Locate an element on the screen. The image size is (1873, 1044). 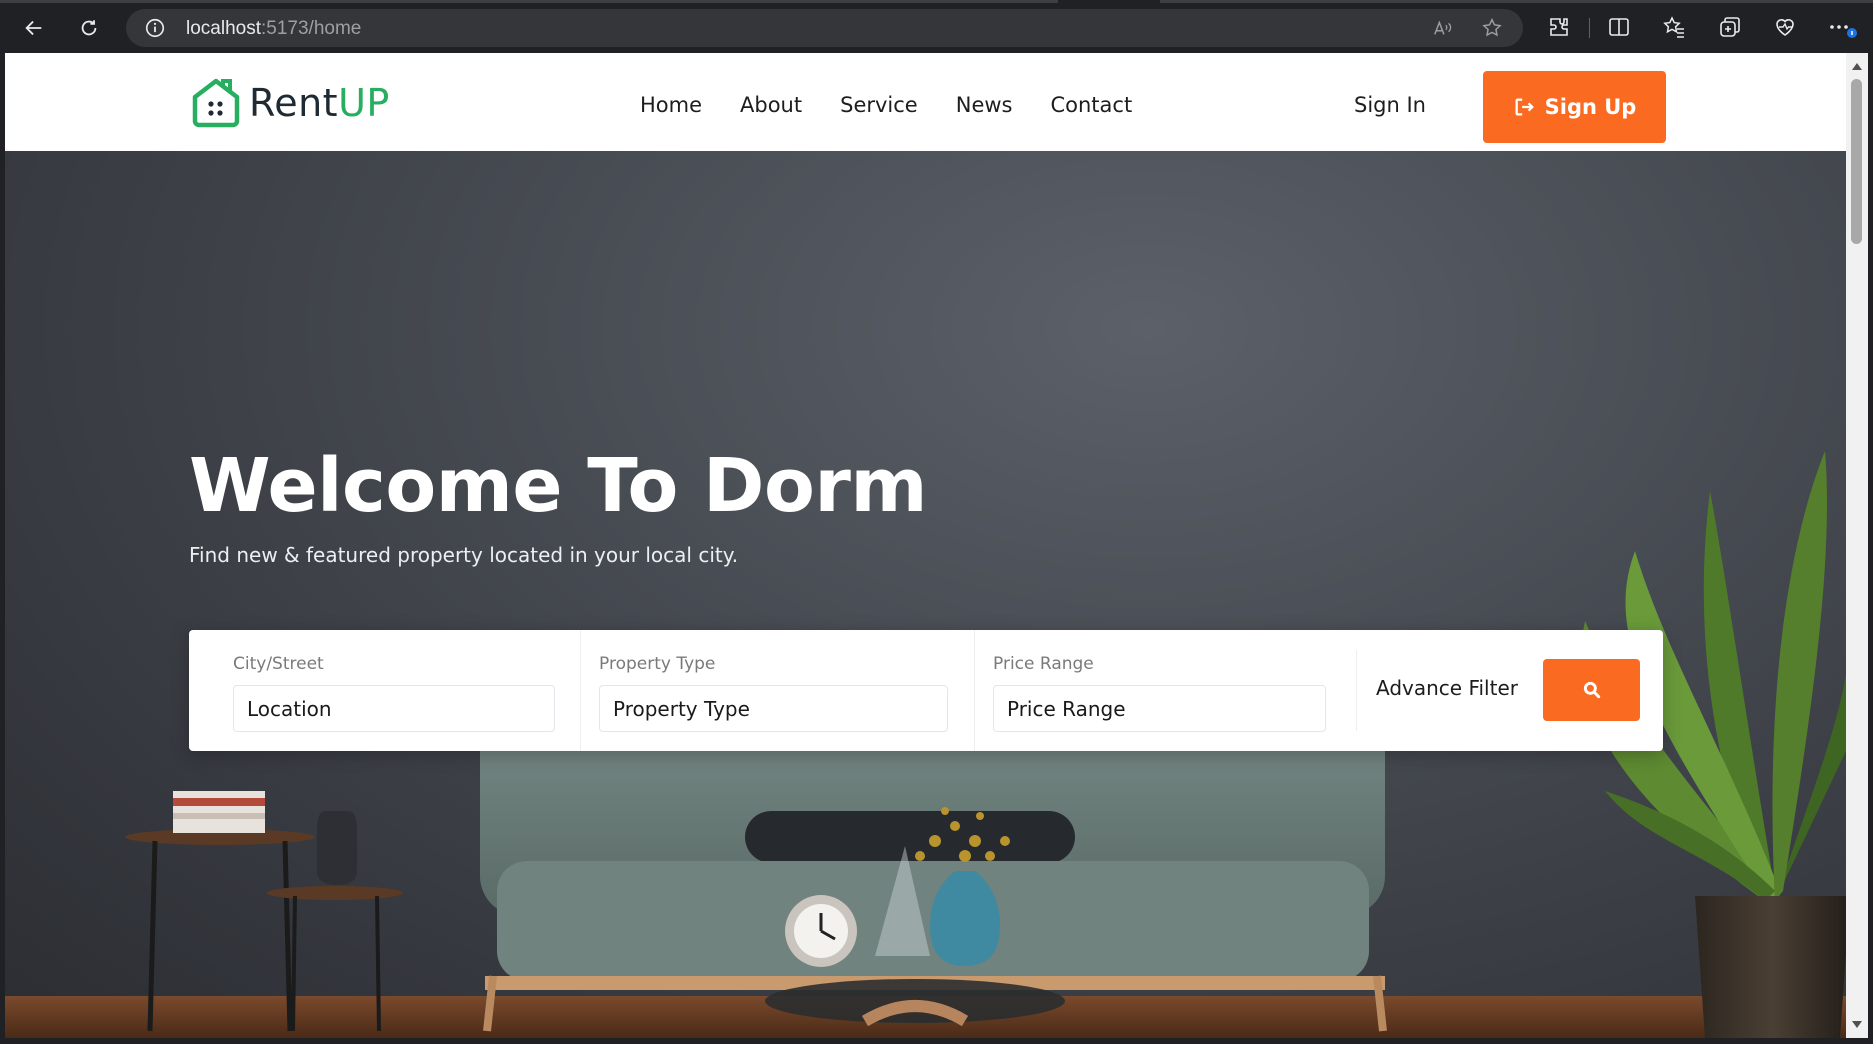
back-icon is located at coordinates (33, 28).